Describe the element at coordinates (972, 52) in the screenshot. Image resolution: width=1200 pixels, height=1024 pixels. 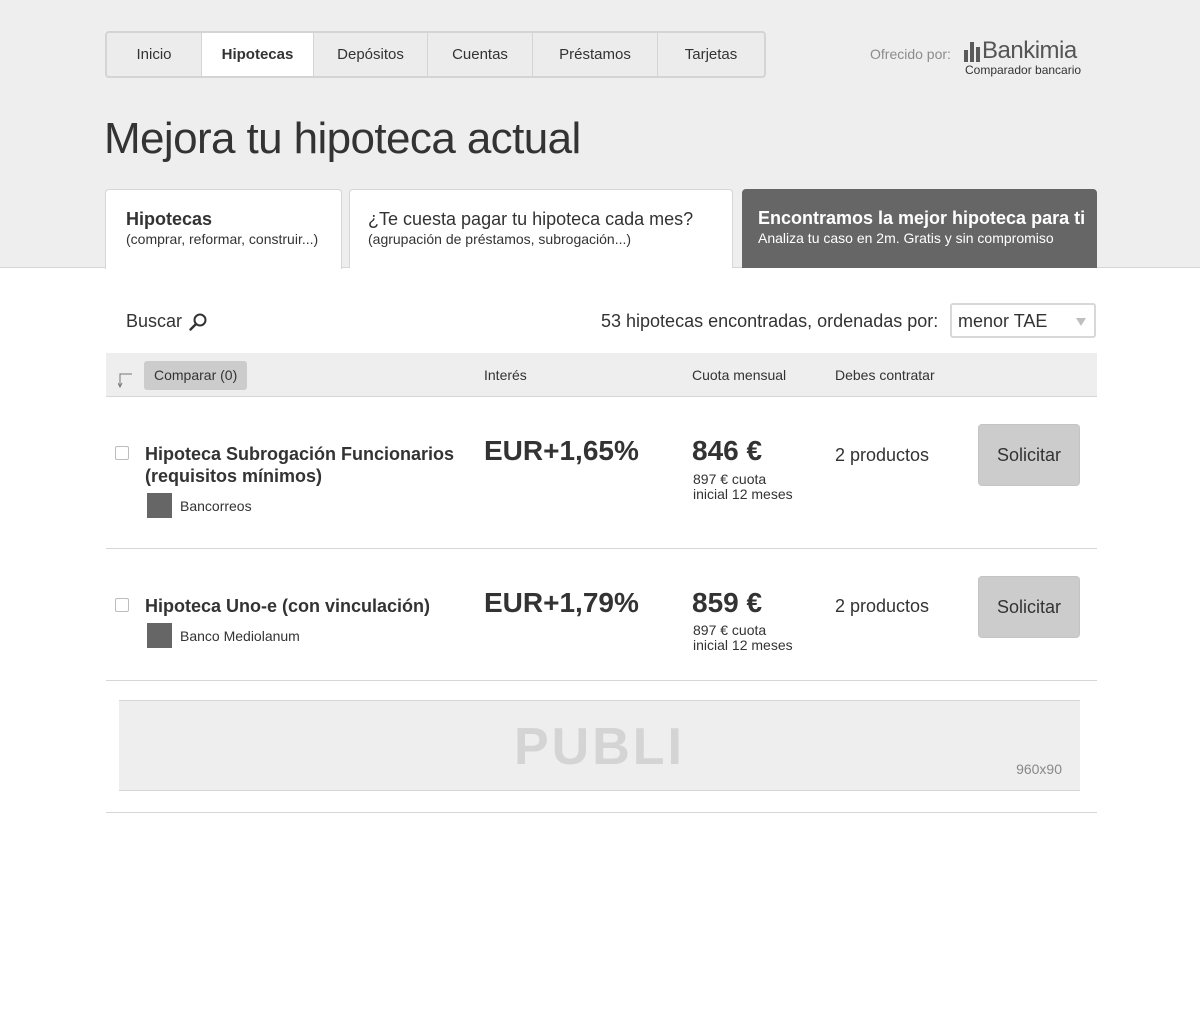
I see `bar-chart-icon` at that location.